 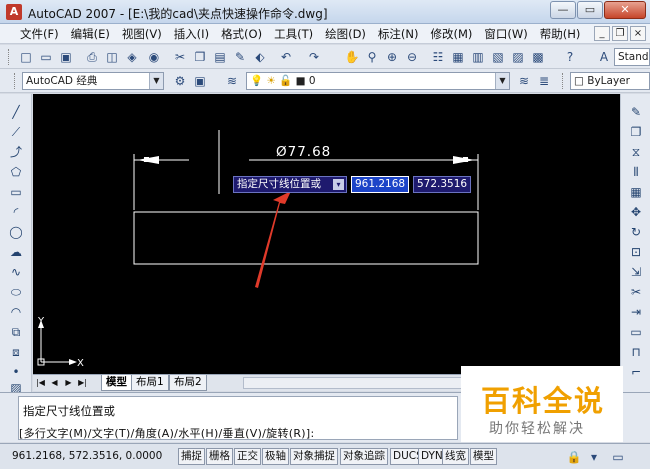 I want to click on sheet-set-icon: ▧, so click(x=498, y=57).